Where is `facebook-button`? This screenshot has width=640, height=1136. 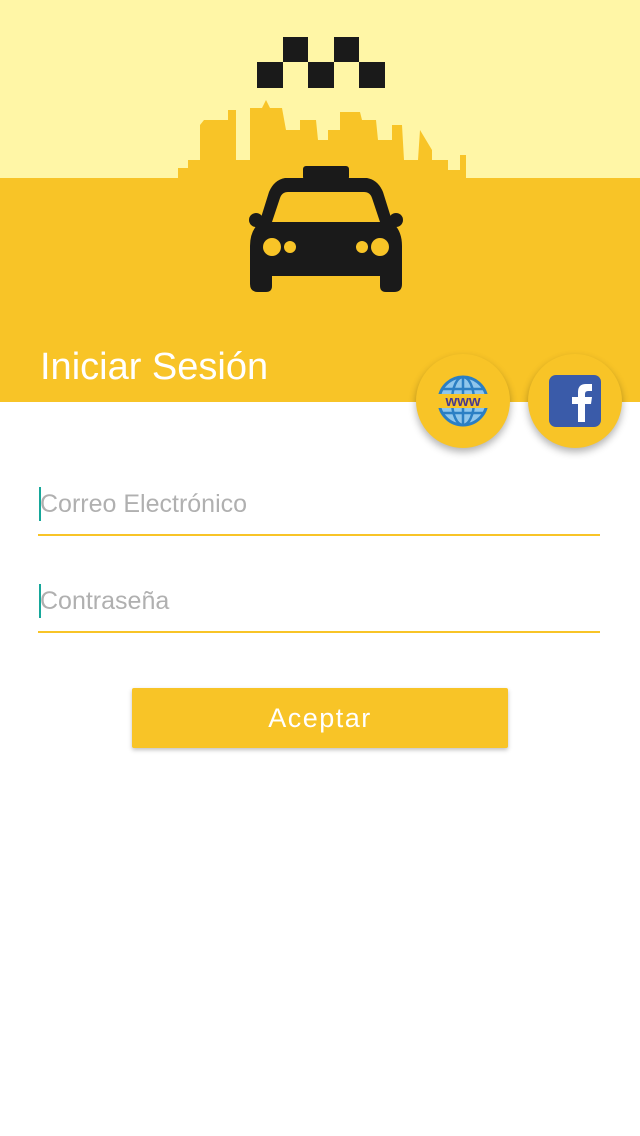
facebook-button is located at coordinates (575, 401).